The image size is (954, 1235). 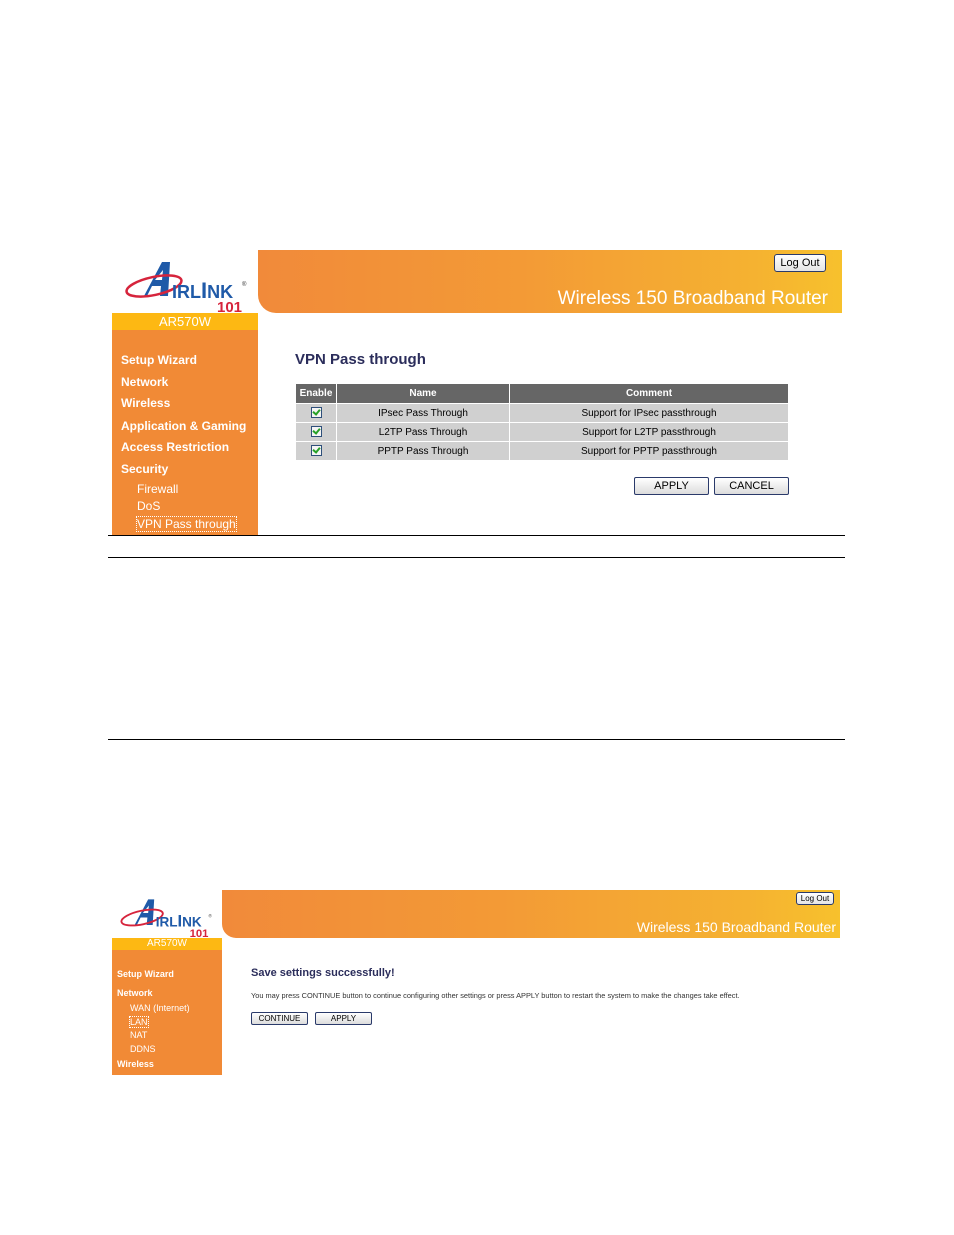 What do you see at coordinates (186, 524) in the screenshot?
I see `nav-vpn-pass-through: VPN Pass through` at bounding box center [186, 524].